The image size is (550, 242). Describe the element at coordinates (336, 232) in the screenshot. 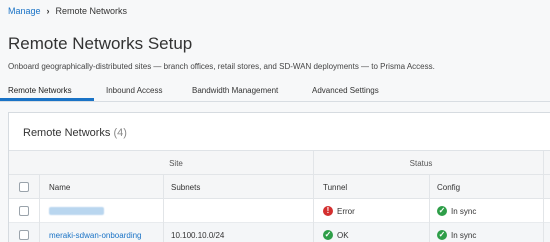

I see `tunnel-status: ✓ OK` at that location.